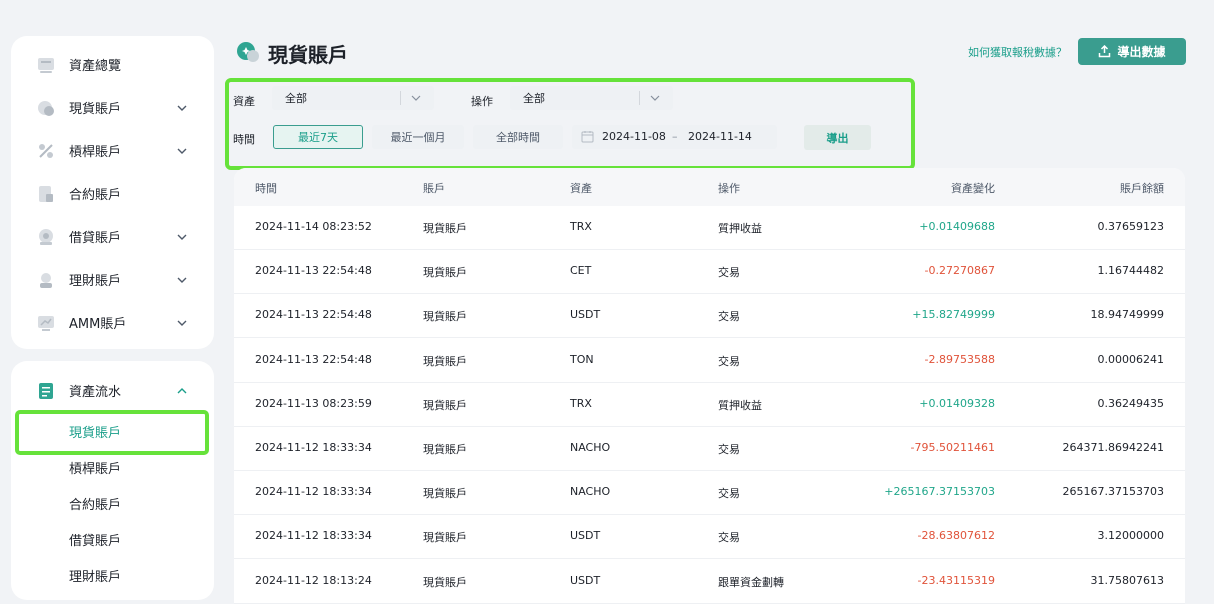  I want to click on cell-change: -23.43115319, so click(956, 580).